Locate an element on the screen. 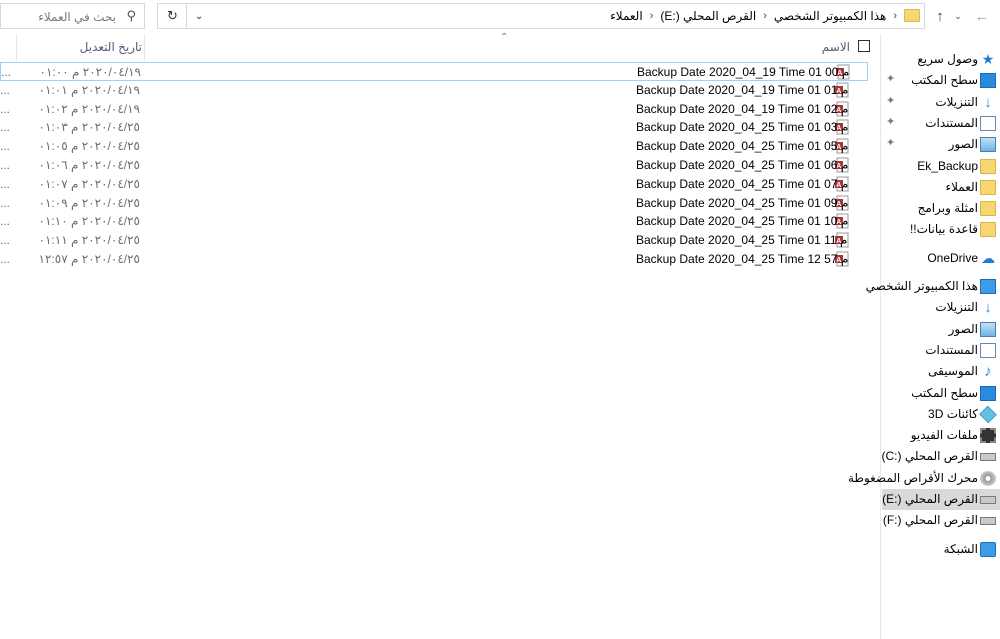 This screenshot has width=1000, height=639. back-button: ← is located at coordinates (982, 16).